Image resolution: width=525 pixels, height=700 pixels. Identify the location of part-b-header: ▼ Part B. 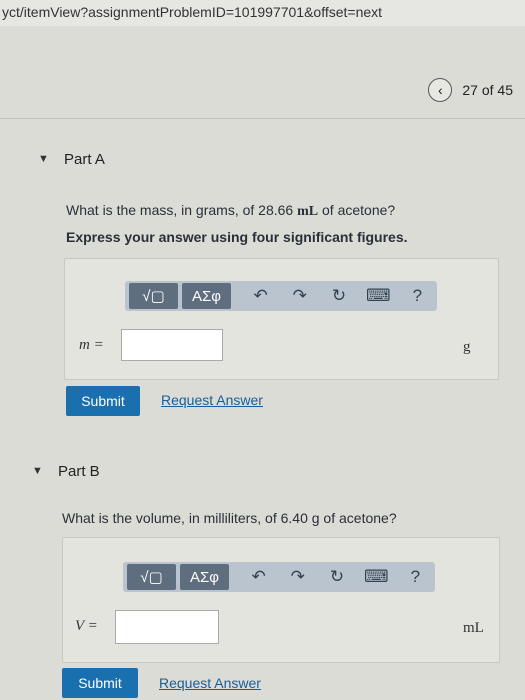
(262, 471).